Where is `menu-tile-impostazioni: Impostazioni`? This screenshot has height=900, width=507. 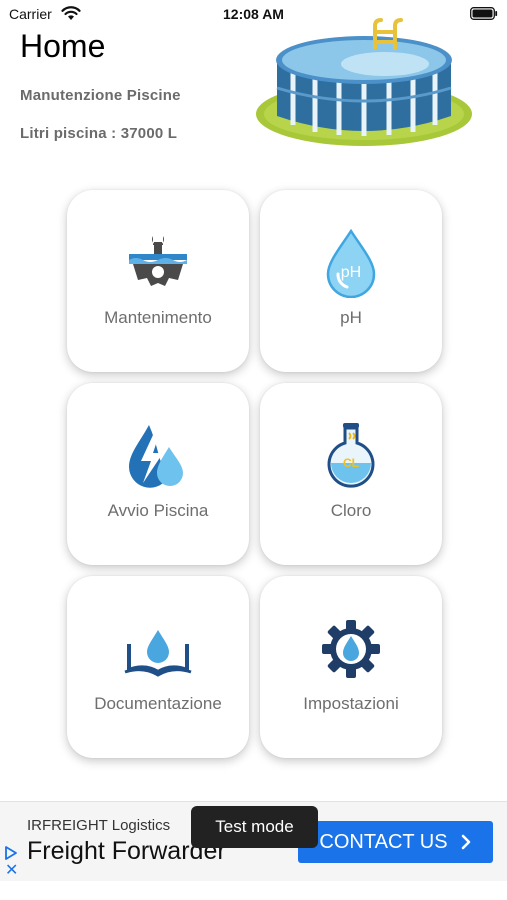
menu-tile-impostazioni: Impostazioni is located at coordinates (351, 667).